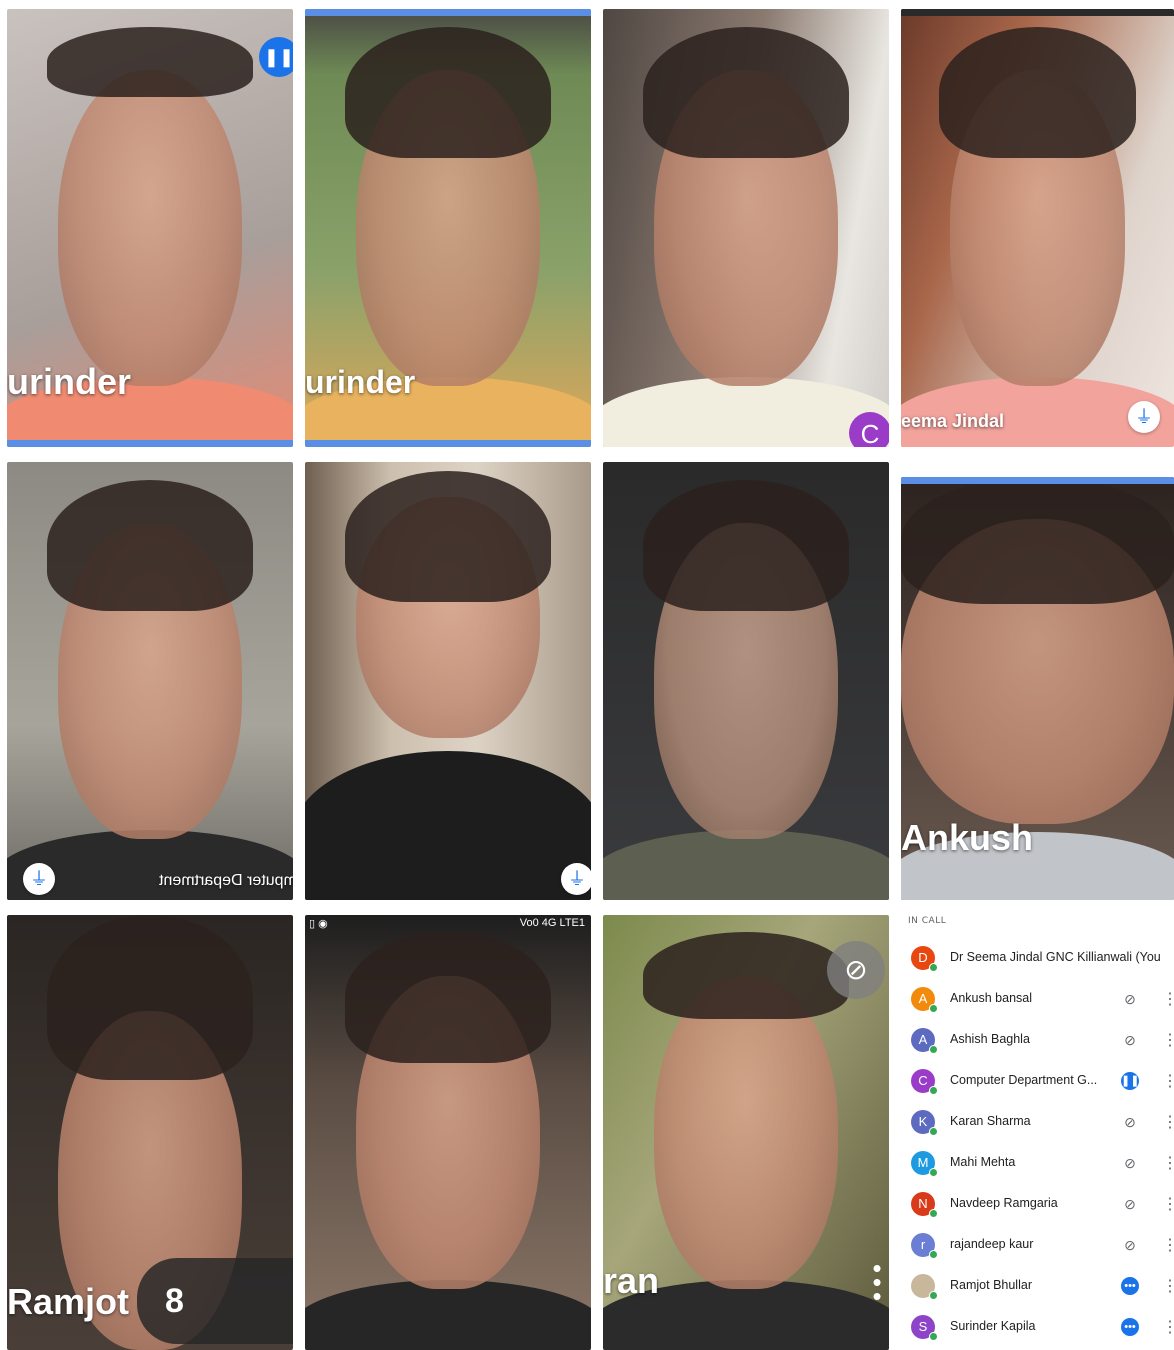  I want to click on participant-row: D Dr Seema Jindal GNC Killianwali (You), so click(1037, 959).